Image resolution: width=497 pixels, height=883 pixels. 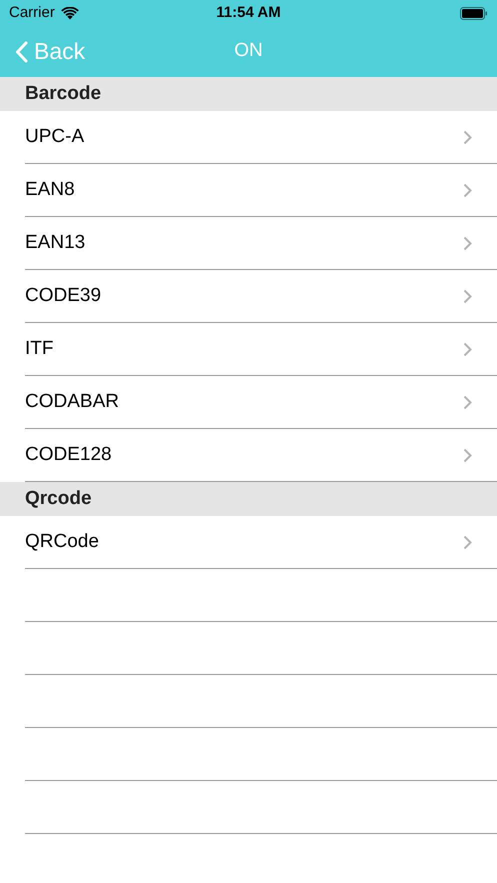 I want to click on item-label: UPC-A, so click(x=54, y=136).